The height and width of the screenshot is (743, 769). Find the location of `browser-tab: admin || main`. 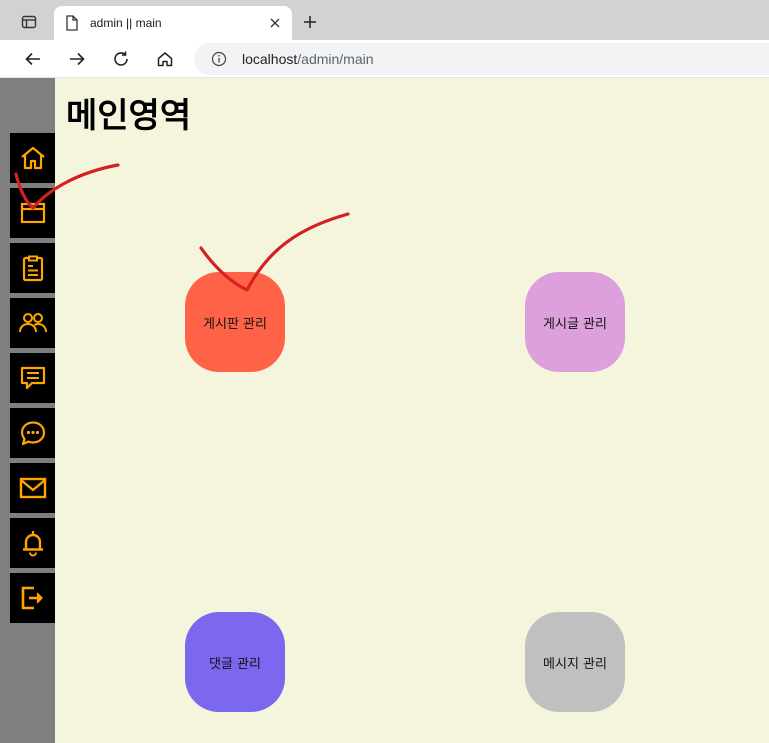

browser-tab: admin || main is located at coordinates (173, 23).